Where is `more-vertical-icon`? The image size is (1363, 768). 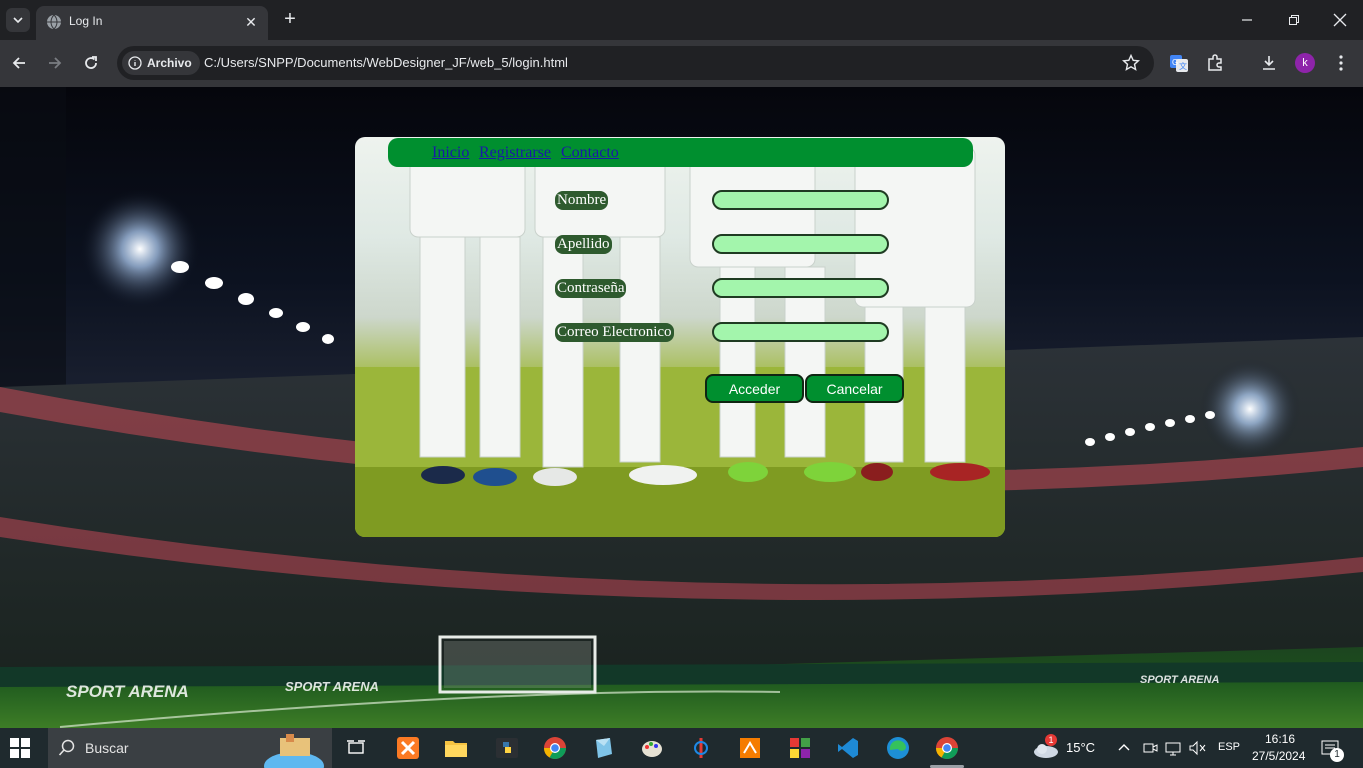 more-vertical-icon is located at coordinates (1341, 63).